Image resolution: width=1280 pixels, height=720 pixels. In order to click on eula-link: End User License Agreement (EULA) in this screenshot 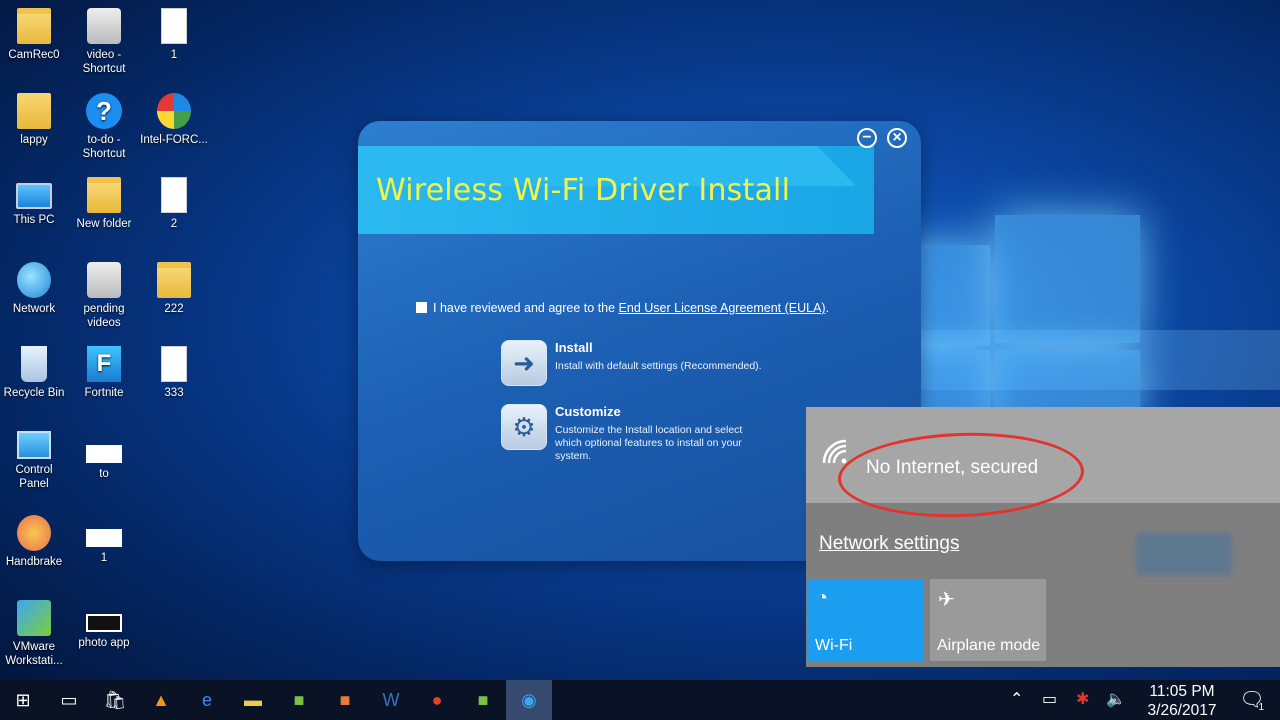, I will do `click(722, 308)`.